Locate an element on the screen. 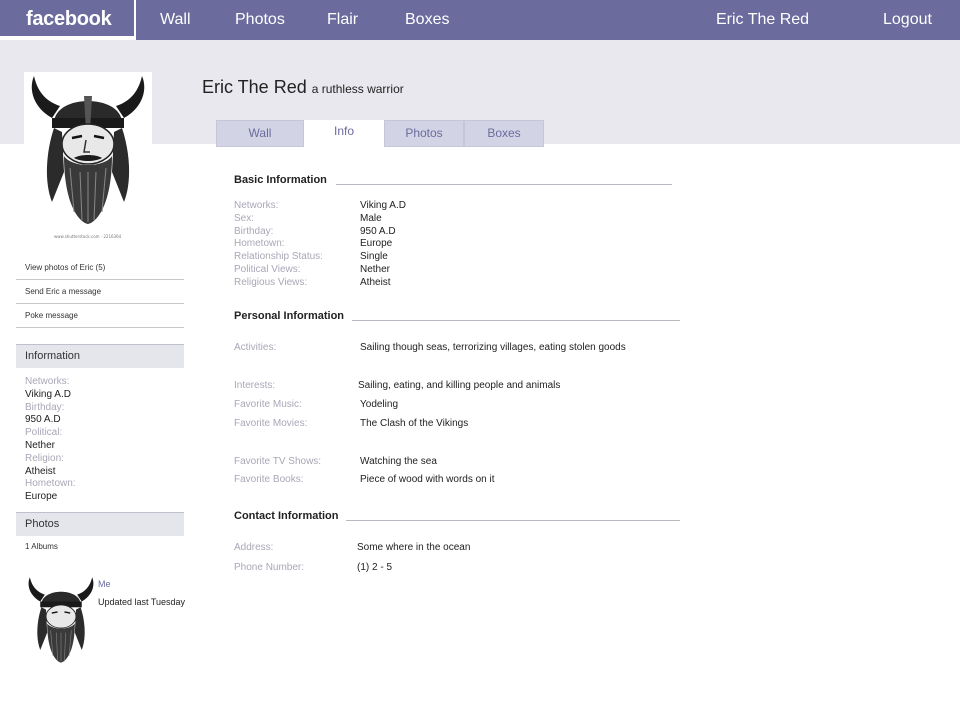 The width and height of the screenshot is (960, 720). row-value: Nether is located at coordinates (375, 269).